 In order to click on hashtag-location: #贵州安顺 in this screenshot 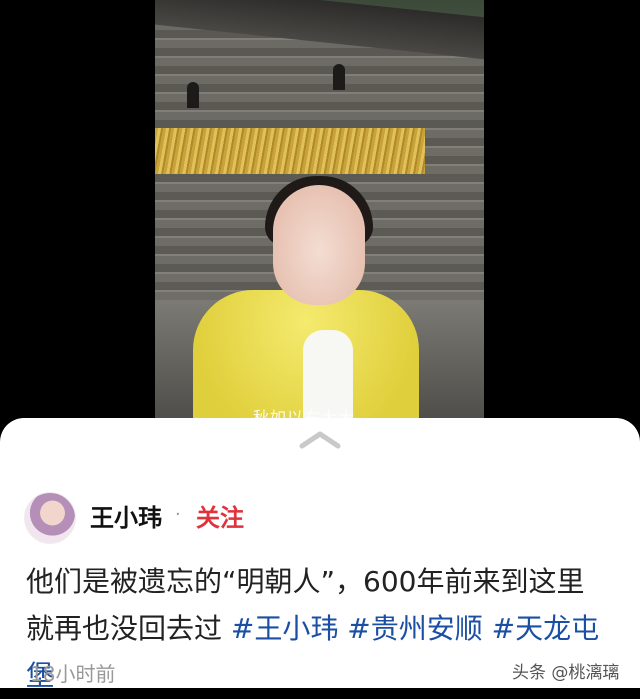, I will do `click(414, 628)`.